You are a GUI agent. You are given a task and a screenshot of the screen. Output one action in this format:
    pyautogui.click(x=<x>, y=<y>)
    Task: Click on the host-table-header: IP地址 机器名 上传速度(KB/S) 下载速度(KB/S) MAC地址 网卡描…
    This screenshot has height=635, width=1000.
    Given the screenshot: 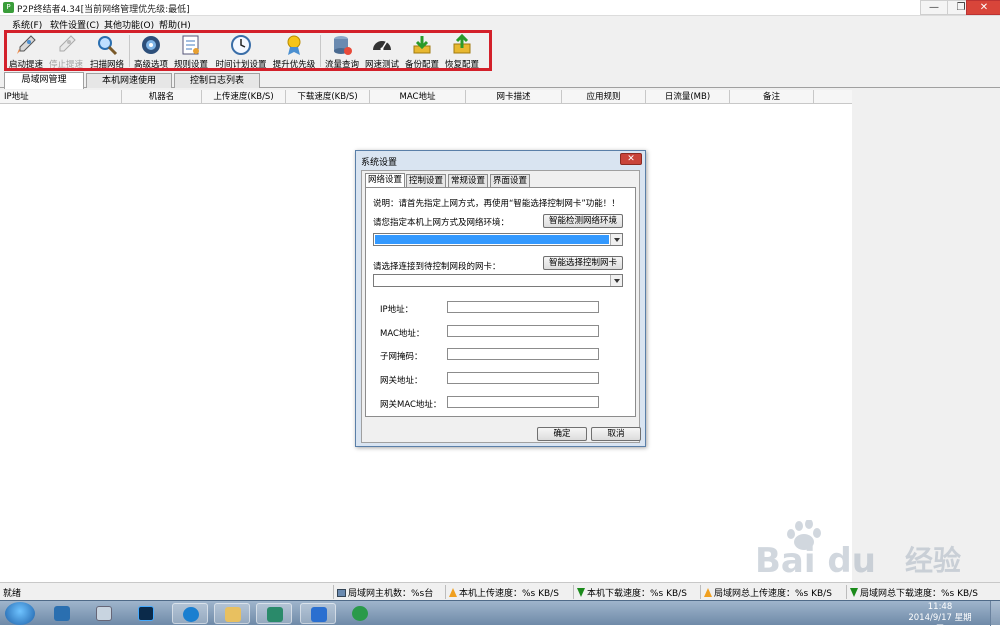 What is the action you would take?
    pyautogui.click(x=426, y=97)
    